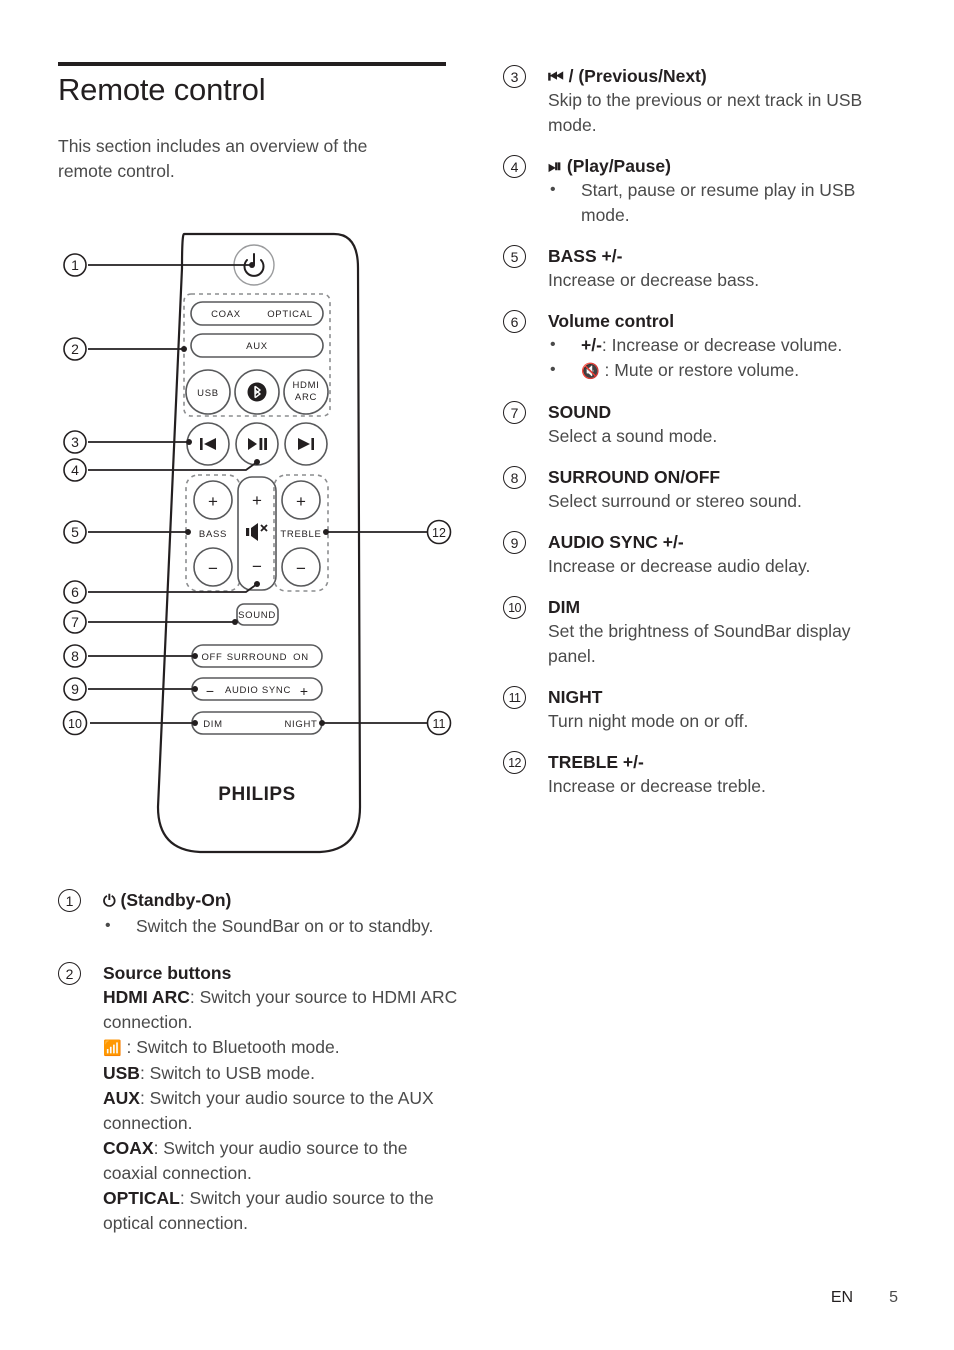 The height and width of the screenshot is (1350, 954). What do you see at coordinates (257, 346) in the screenshot?
I see `svg-text: AUX` at bounding box center [257, 346].